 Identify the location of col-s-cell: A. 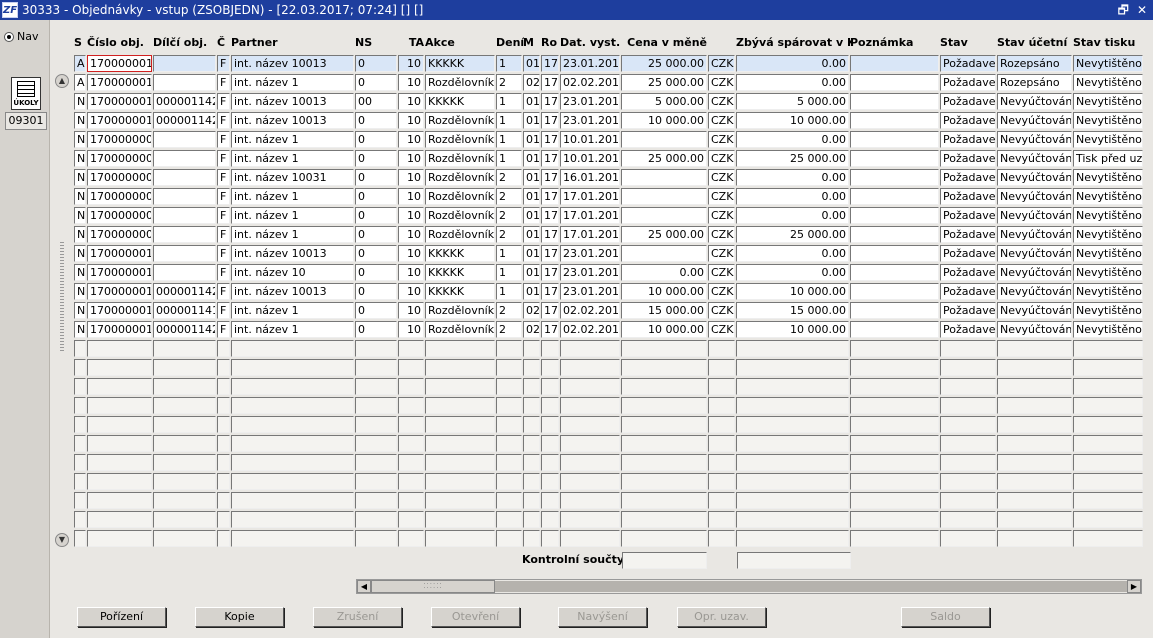
(80, 63).